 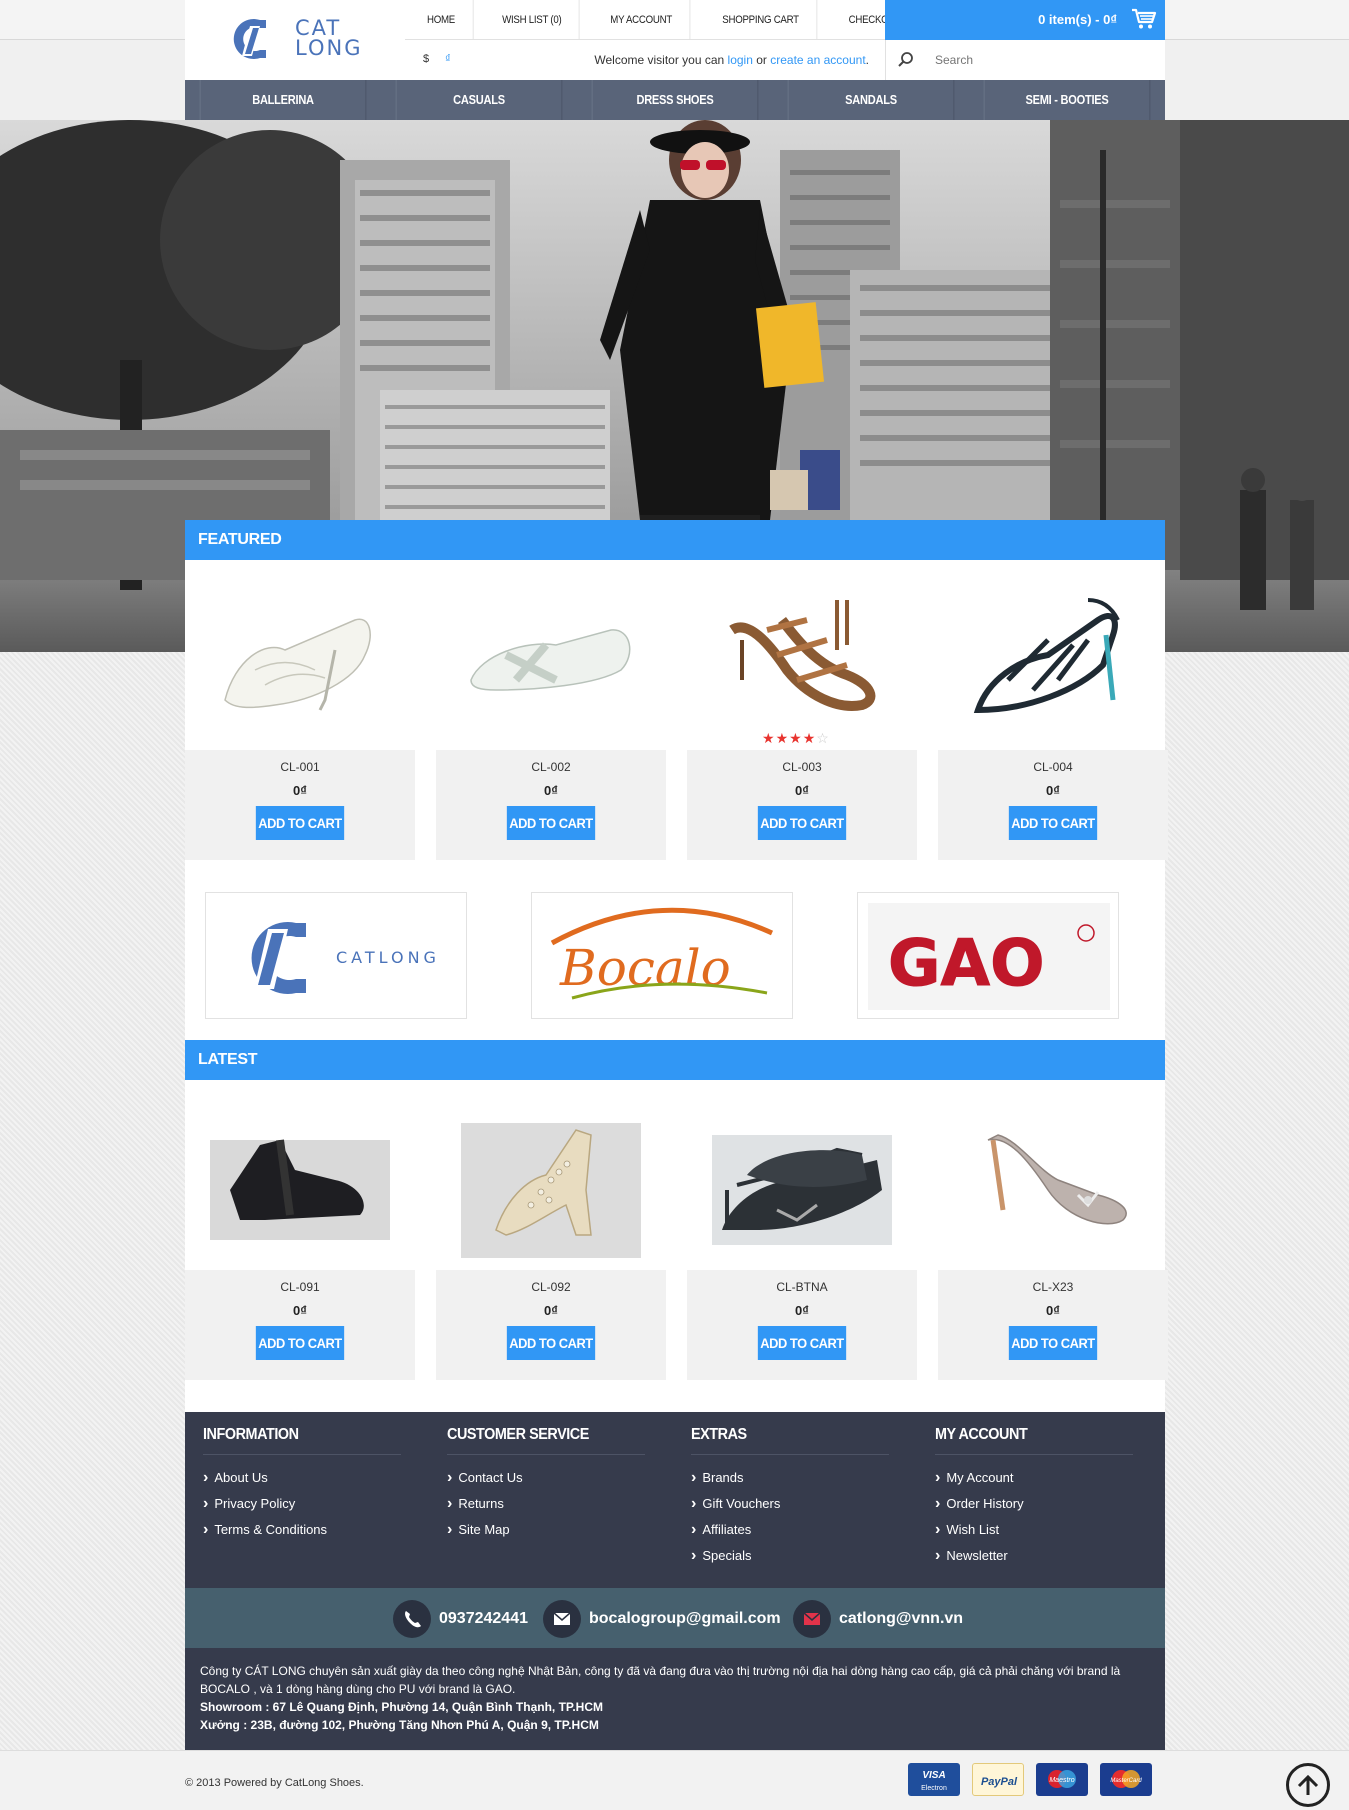 I want to click on footer-link-about-us: About Us, so click(x=313, y=1478).